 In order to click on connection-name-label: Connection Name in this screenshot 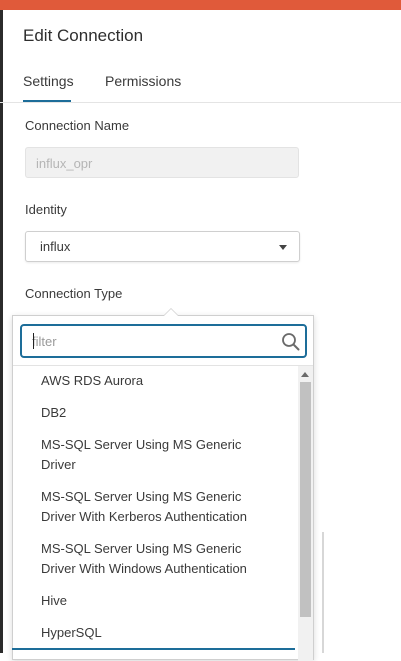, I will do `click(77, 125)`.